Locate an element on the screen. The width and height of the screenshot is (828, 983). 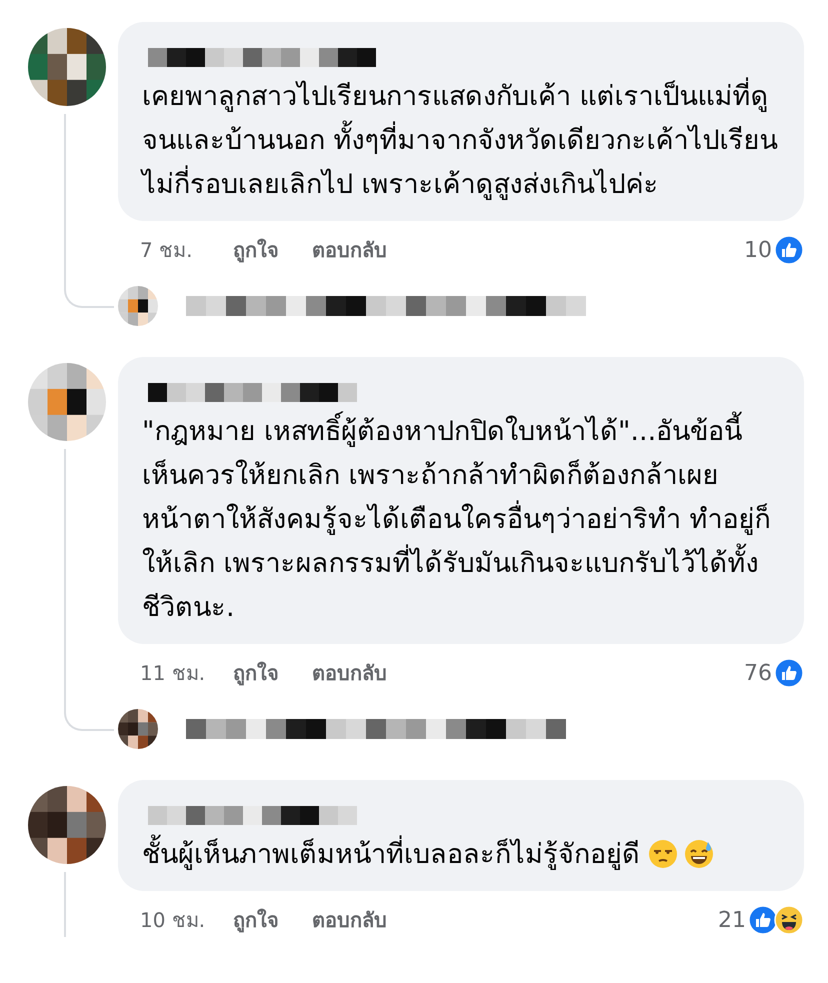
reaction-count: 76 is located at coordinates (758, 673).